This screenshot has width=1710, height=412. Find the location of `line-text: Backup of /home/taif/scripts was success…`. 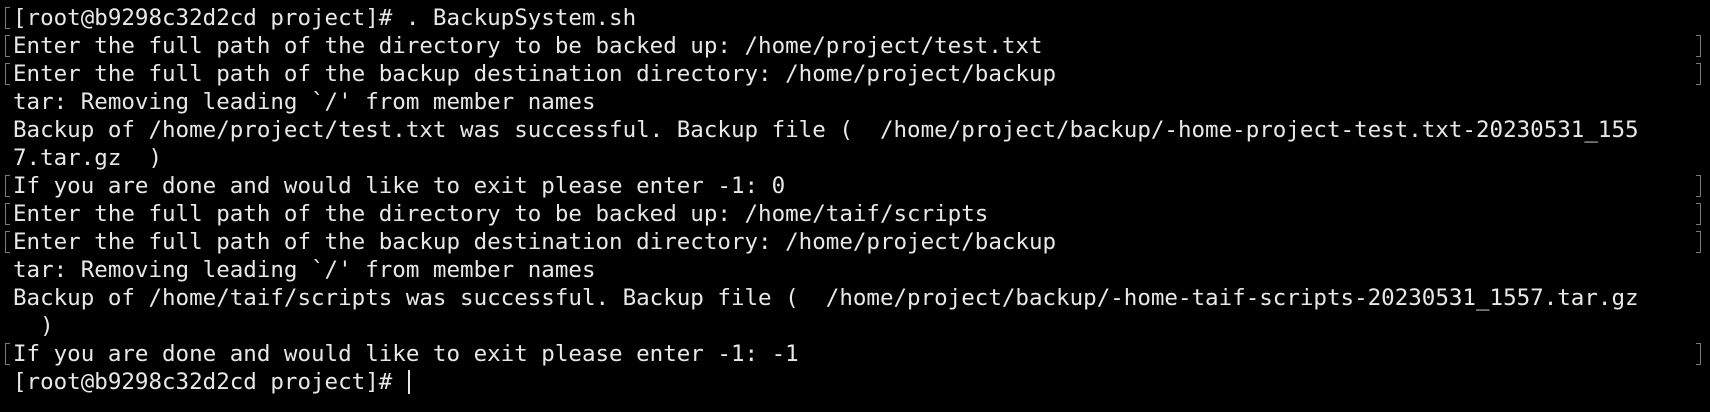

line-text: Backup of /home/taif/scripts was success… is located at coordinates (826, 298).